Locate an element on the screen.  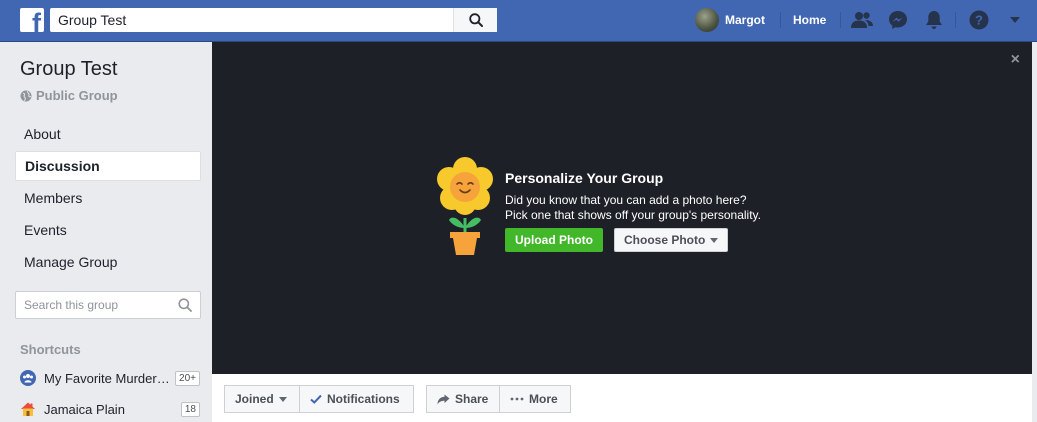
notifications-button: Notifications is located at coordinates (356, 399).